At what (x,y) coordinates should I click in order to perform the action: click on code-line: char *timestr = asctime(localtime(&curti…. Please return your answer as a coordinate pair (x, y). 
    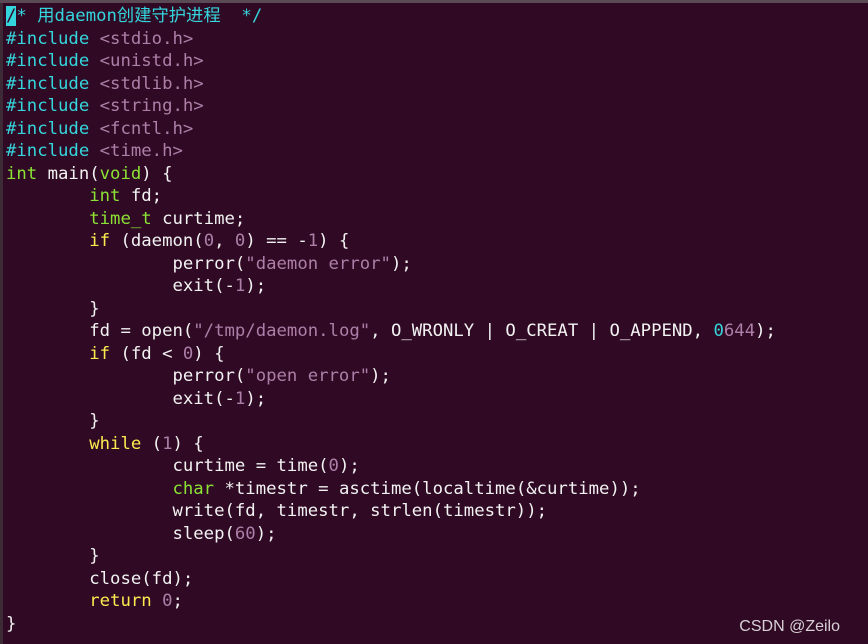
    Looking at the image, I should click on (391, 489).